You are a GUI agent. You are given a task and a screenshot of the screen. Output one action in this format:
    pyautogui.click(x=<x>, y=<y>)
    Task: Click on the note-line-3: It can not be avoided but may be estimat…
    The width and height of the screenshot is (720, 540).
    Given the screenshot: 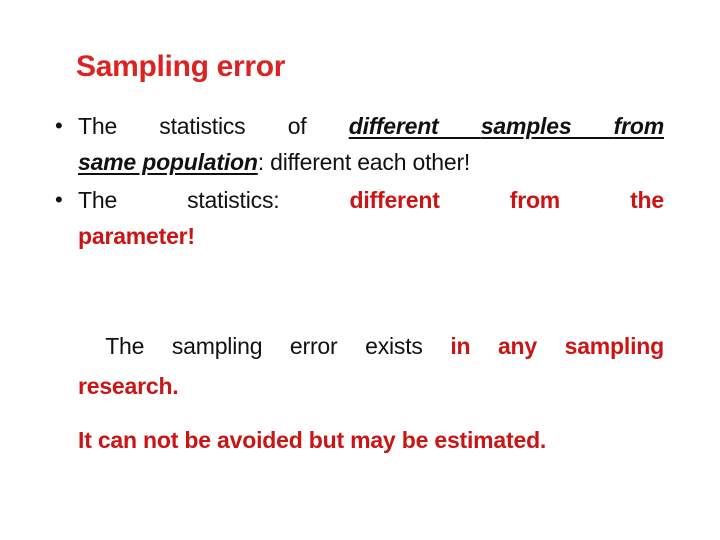 What is the action you would take?
    pyautogui.click(x=371, y=440)
    